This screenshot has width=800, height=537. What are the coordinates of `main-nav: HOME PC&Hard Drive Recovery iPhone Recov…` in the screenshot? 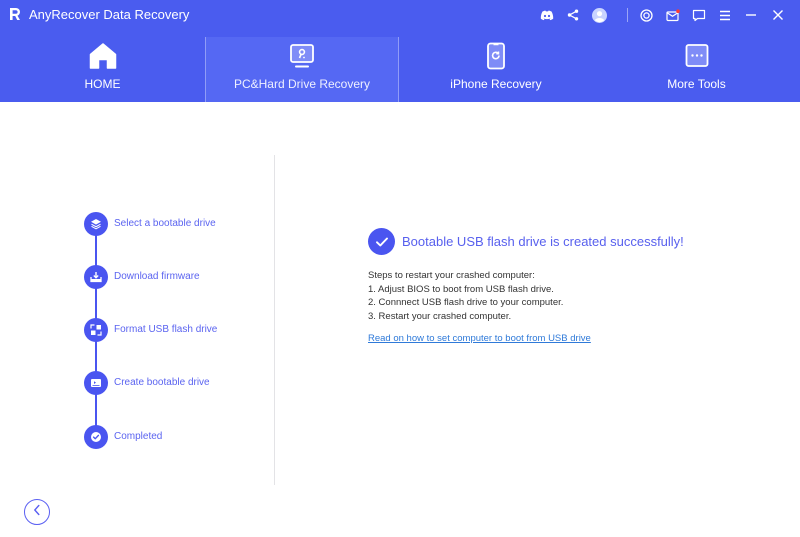 It's located at (400, 69).